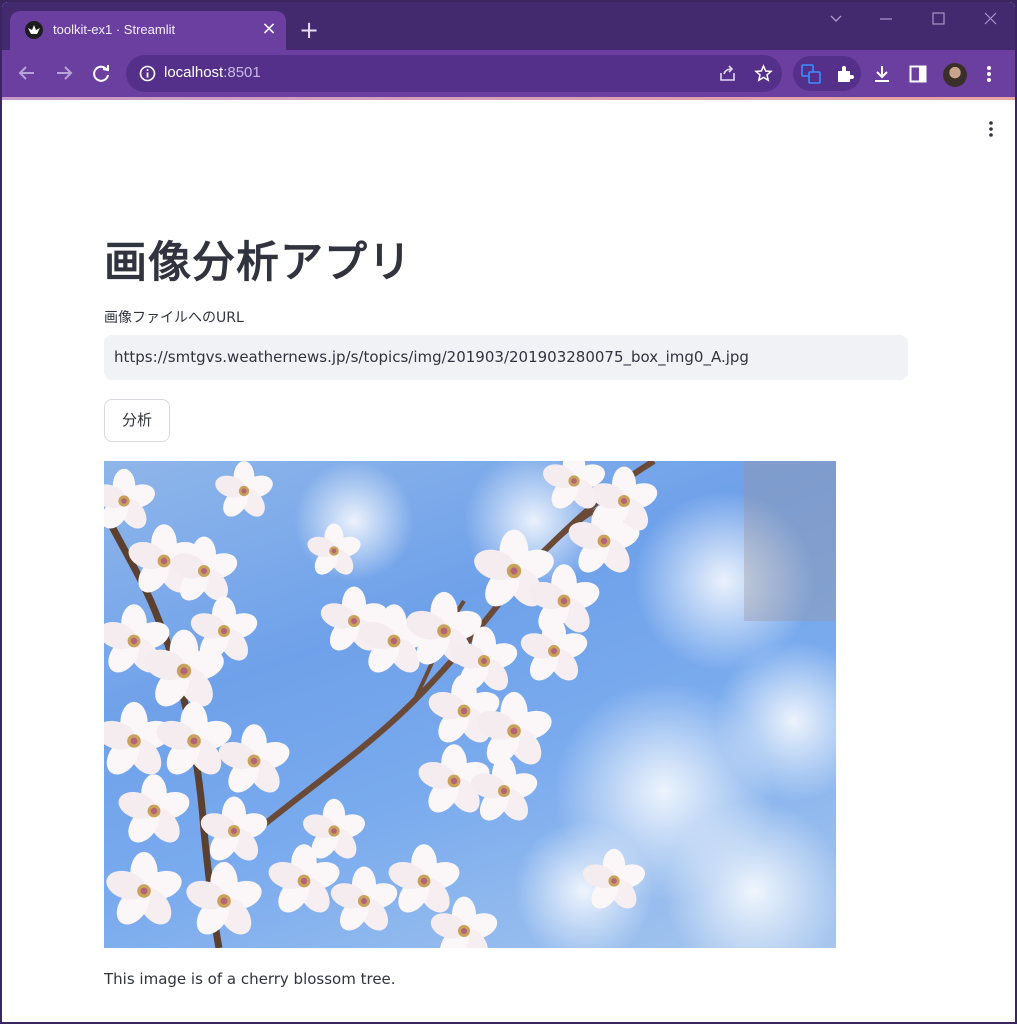 This screenshot has width=1017, height=1024. What do you see at coordinates (763, 73) in the screenshot?
I see `star-icon` at bounding box center [763, 73].